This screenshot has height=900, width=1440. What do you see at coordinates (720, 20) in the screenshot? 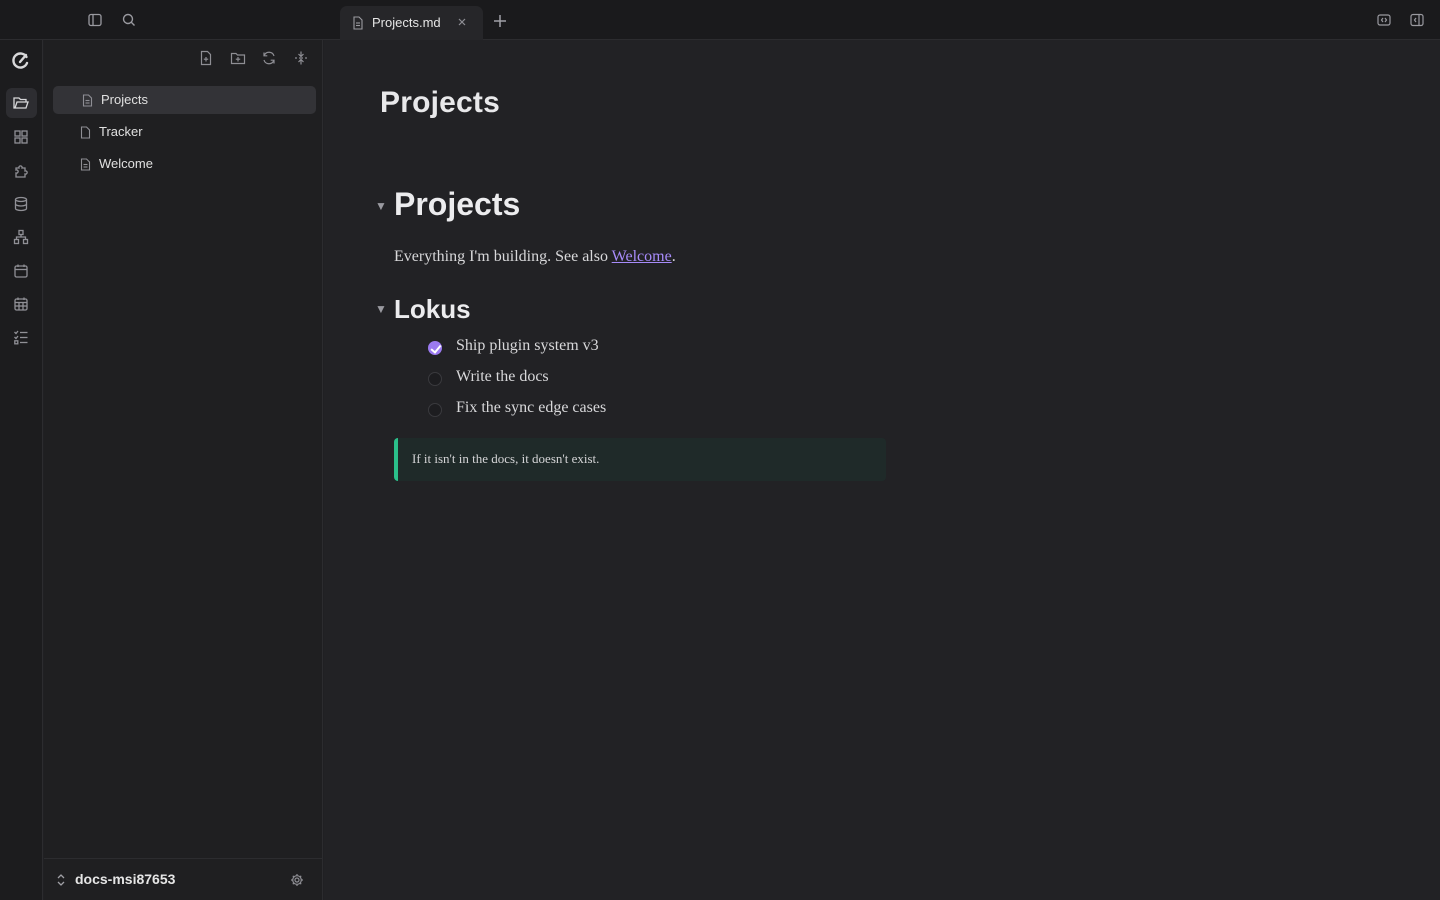
I see `top-bar: Projects.md` at bounding box center [720, 20].